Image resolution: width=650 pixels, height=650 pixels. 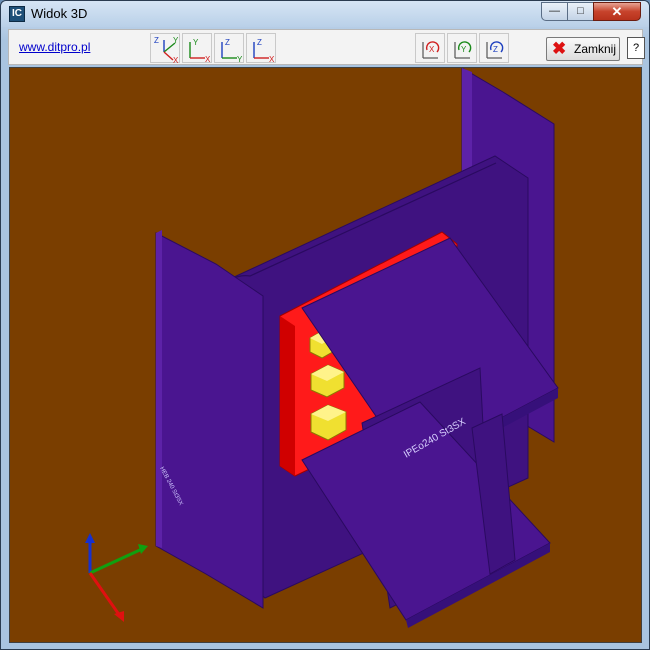 I want to click on rotate-axis-letter: X, so click(x=432, y=49).